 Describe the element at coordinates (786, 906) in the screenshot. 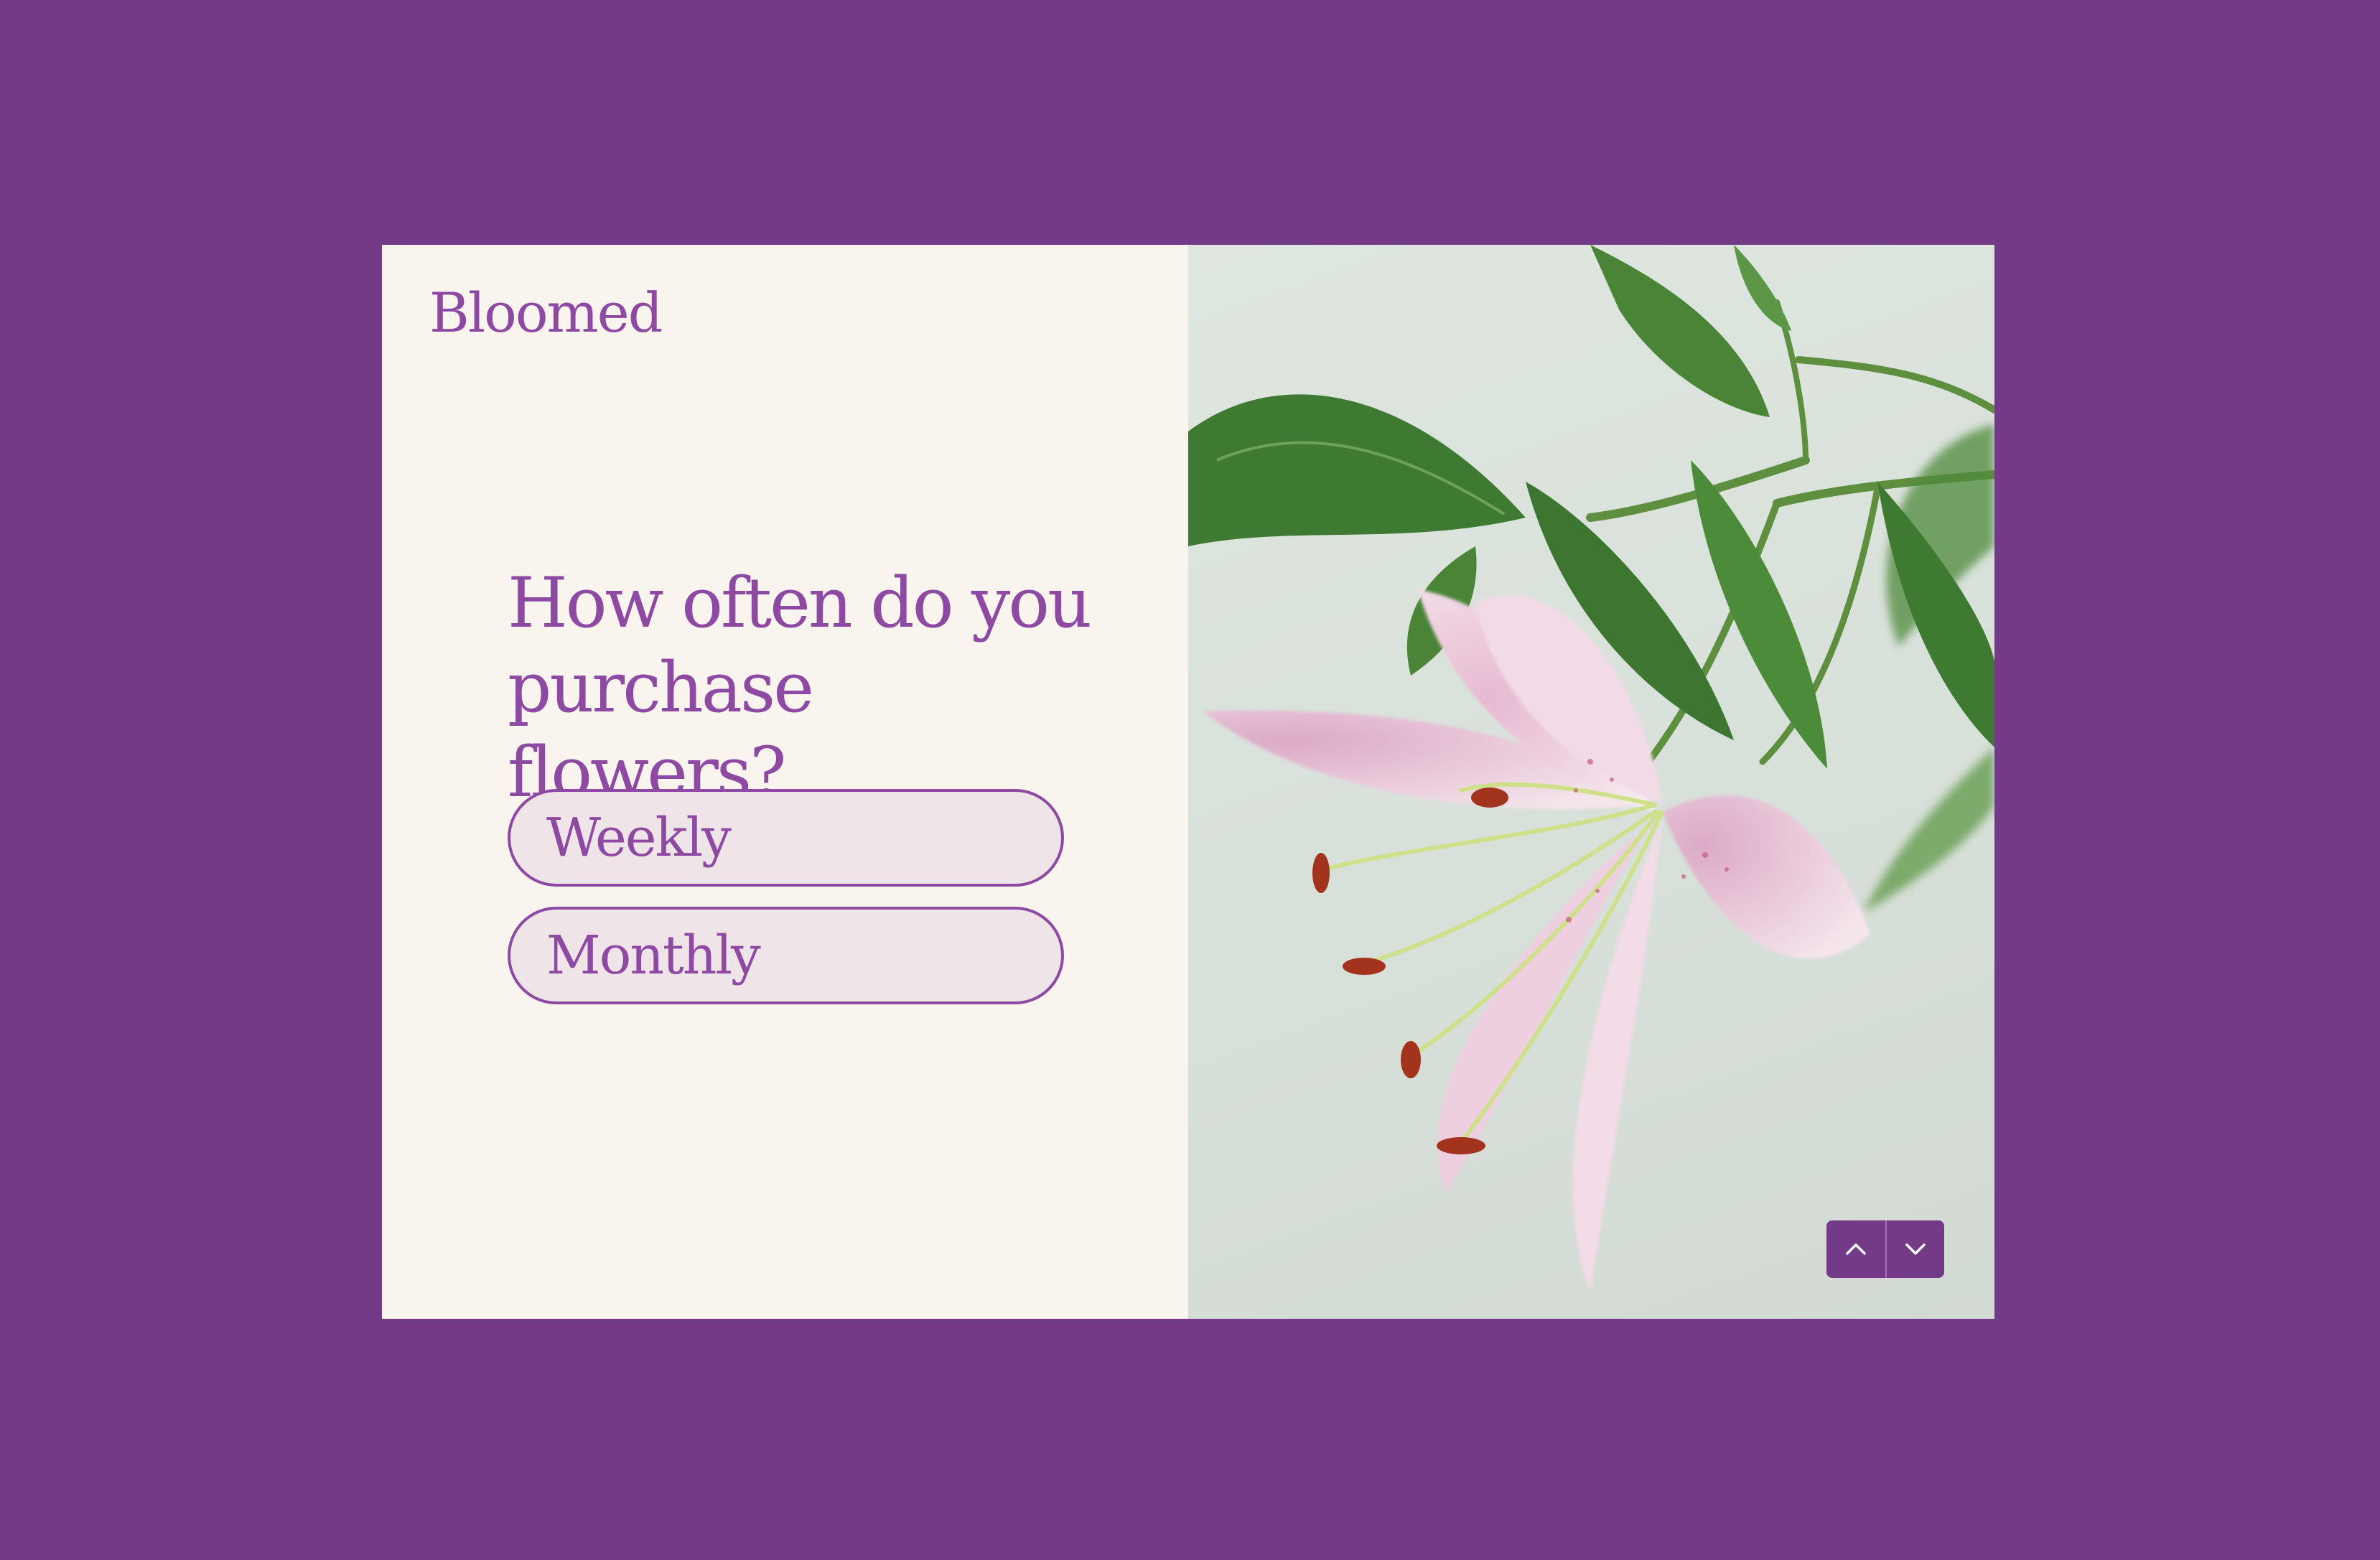

I see `answer-options: Weekly Monthly` at that location.